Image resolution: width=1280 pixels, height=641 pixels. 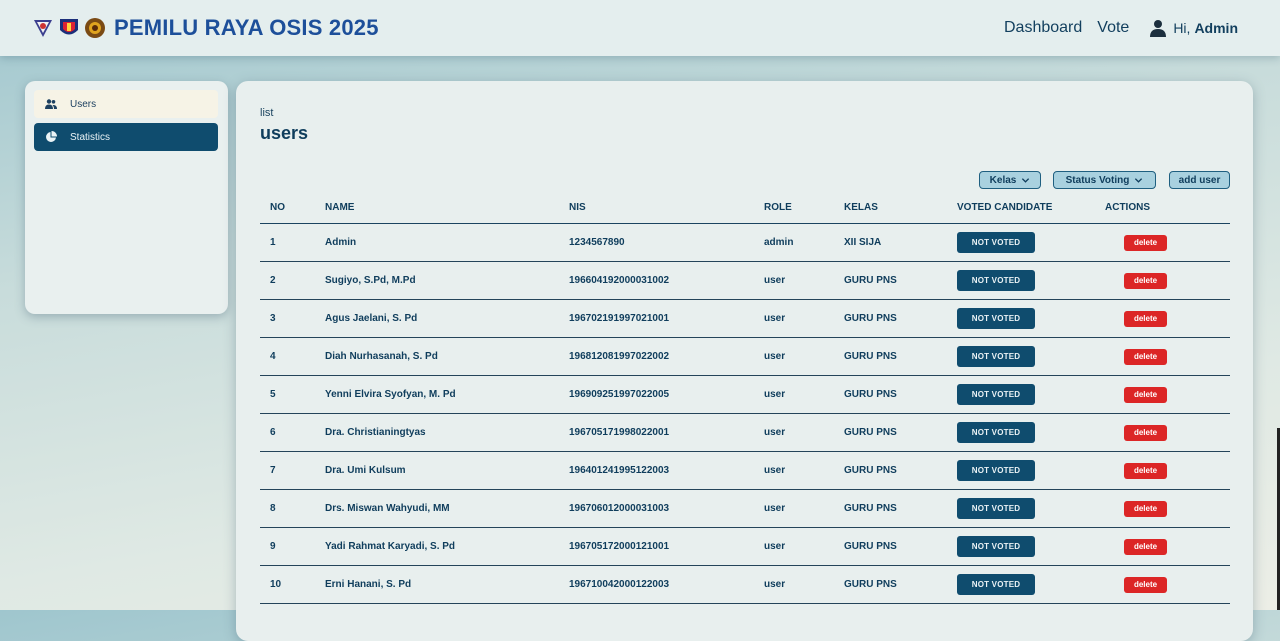 I want to click on cell-name: Erni Hanani, S. Pd, so click(x=447, y=584).